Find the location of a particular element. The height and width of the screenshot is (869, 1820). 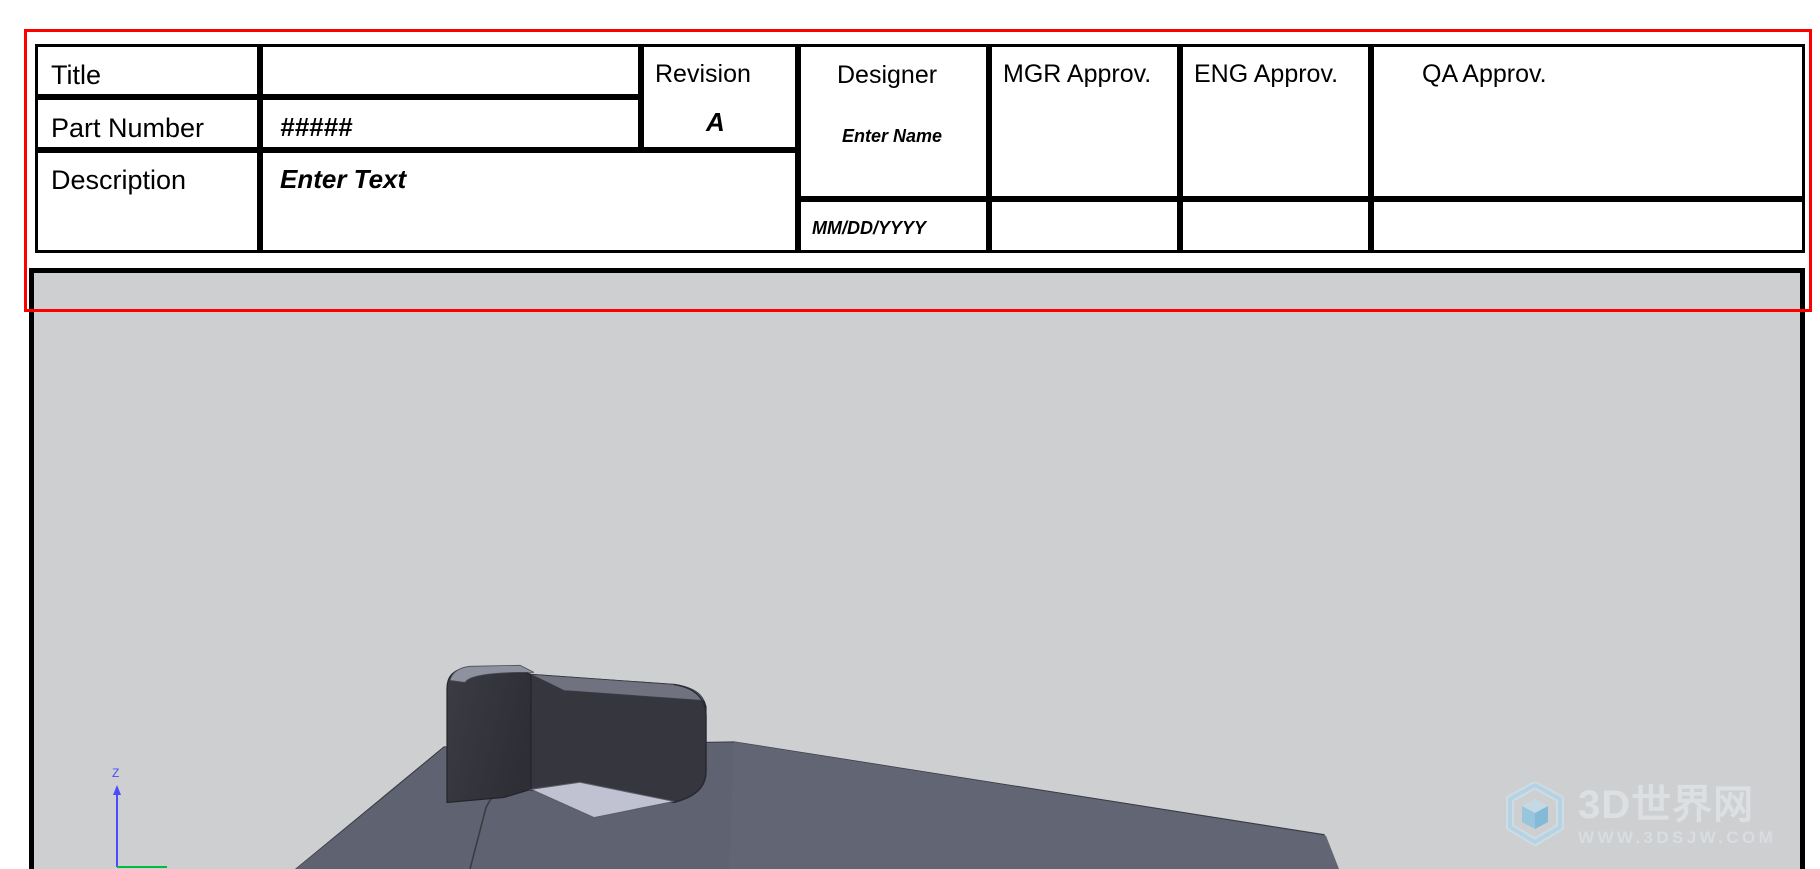

model-tab-front-face is located at coordinates (489, 735).